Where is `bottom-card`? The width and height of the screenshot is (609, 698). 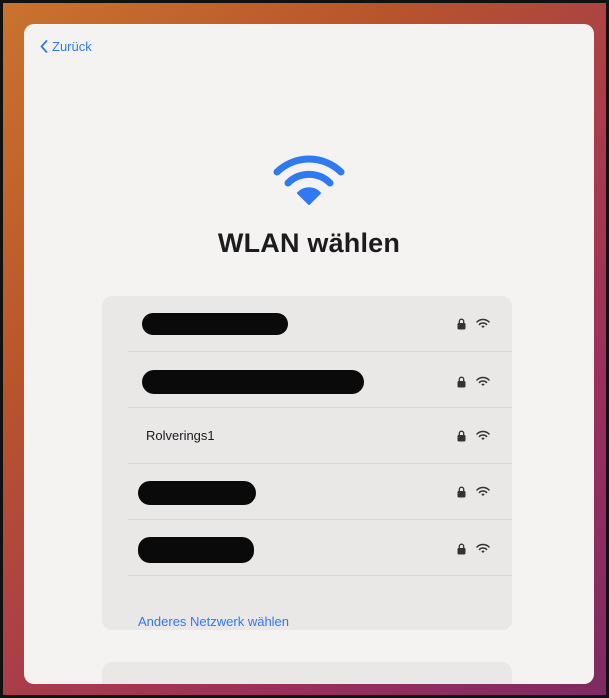 bottom-card is located at coordinates (307, 673).